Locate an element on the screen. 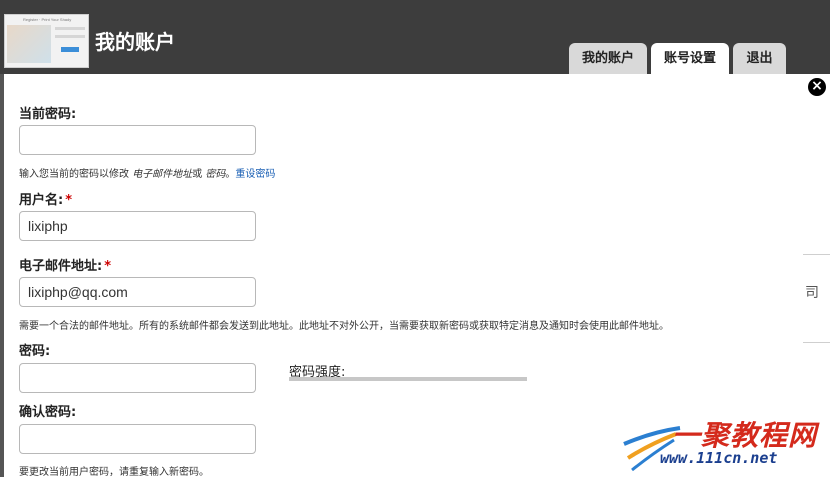  username-label: 用户名: * is located at coordinates (45, 198).